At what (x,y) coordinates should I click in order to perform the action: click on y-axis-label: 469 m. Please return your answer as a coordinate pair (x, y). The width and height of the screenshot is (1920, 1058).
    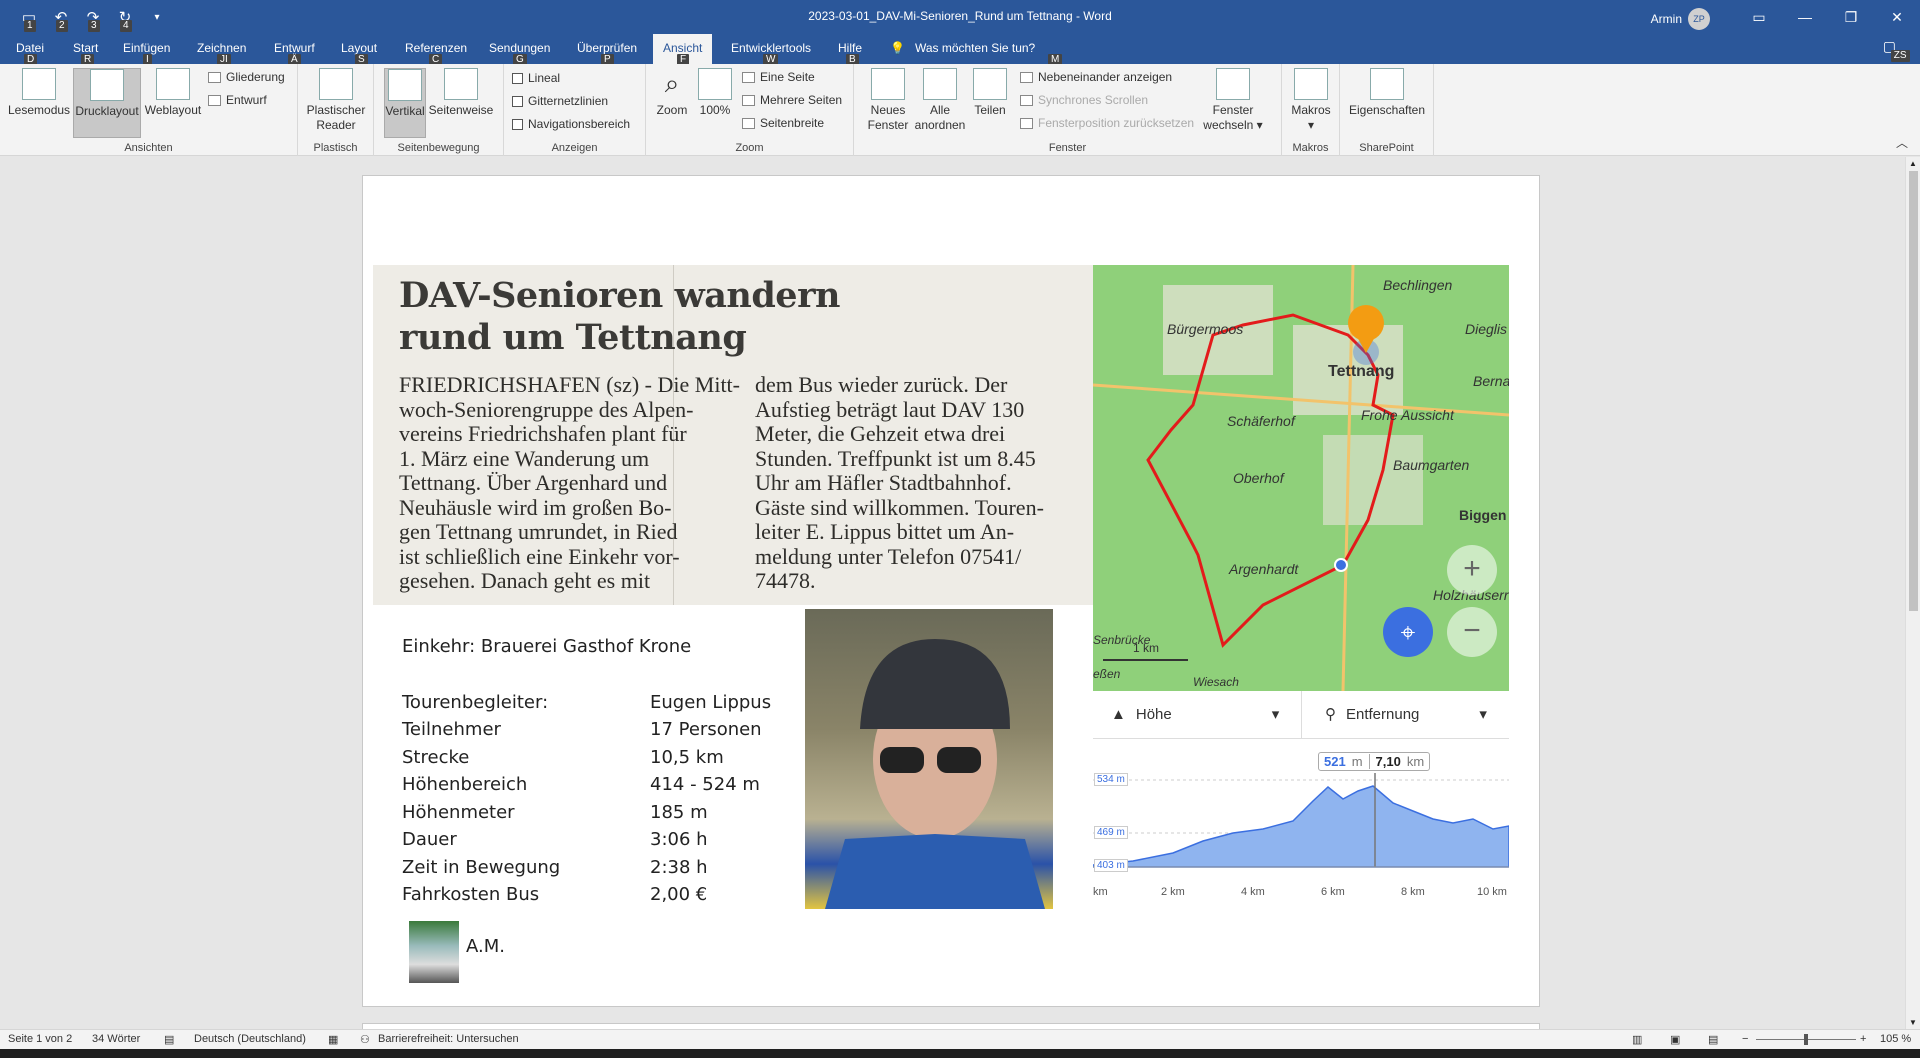
    Looking at the image, I should click on (1111, 832).